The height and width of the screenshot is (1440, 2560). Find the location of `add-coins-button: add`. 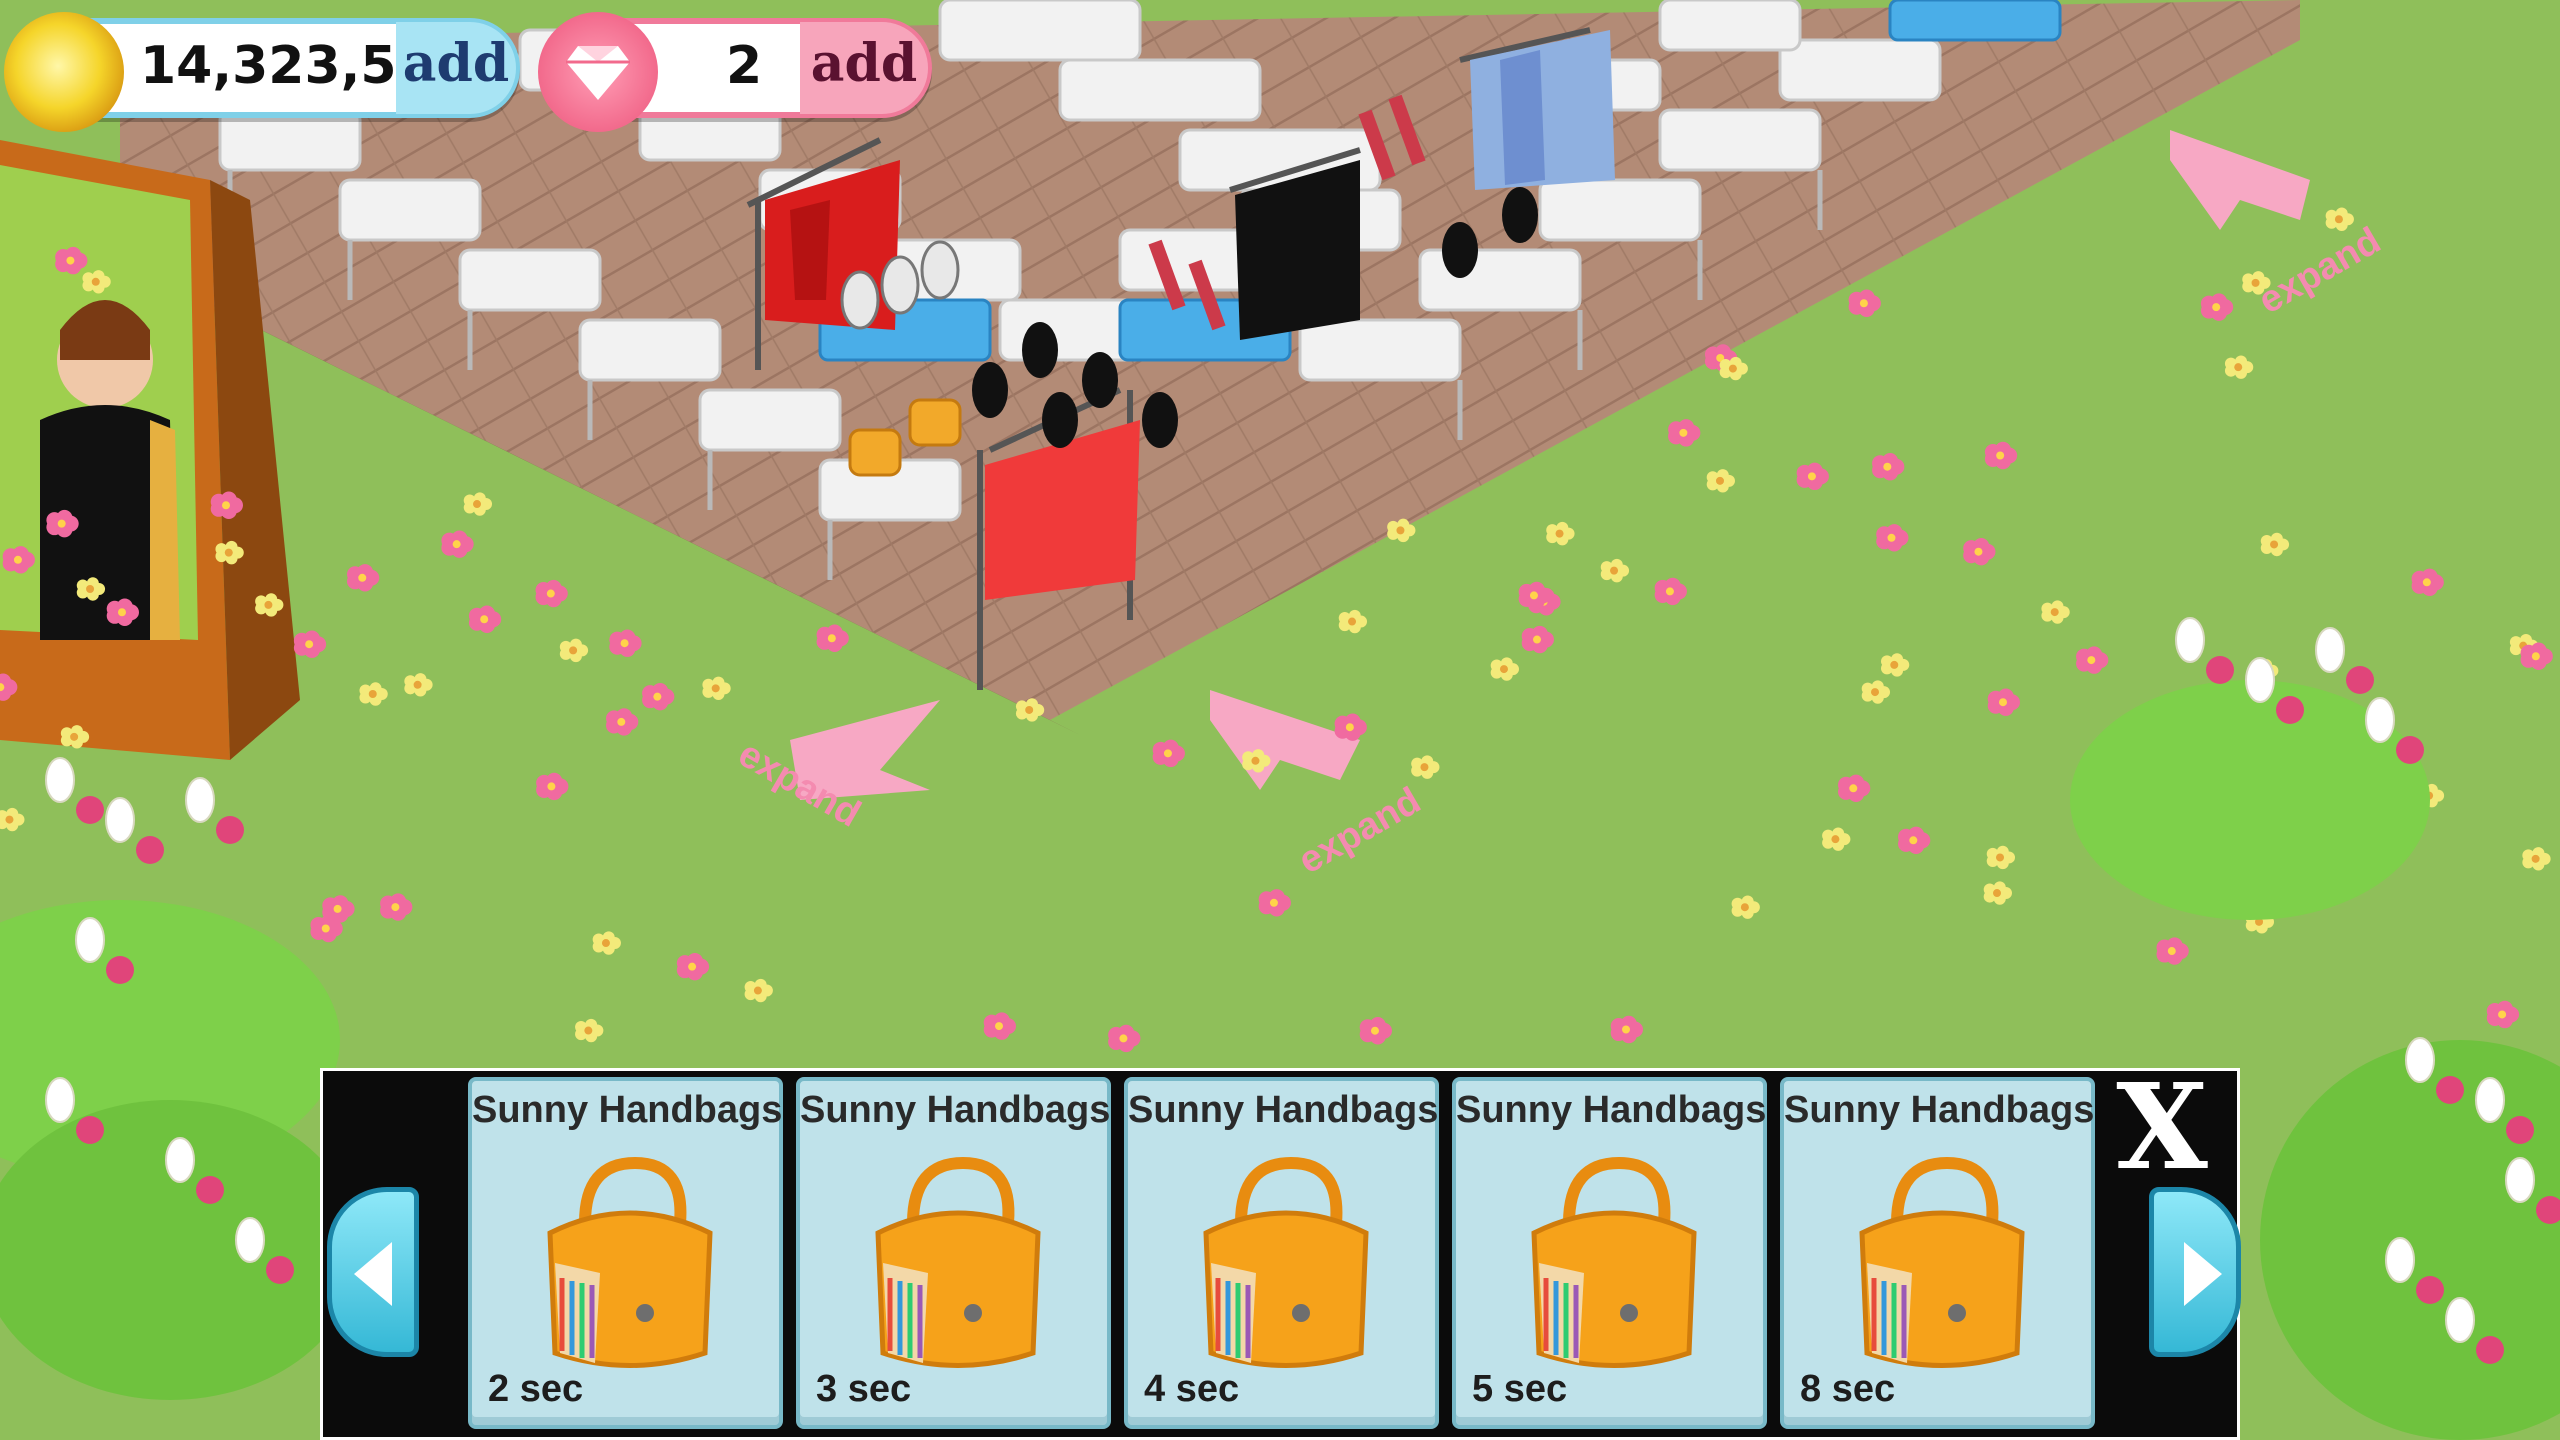

add-coins-button: add is located at coordinates (456, 68).